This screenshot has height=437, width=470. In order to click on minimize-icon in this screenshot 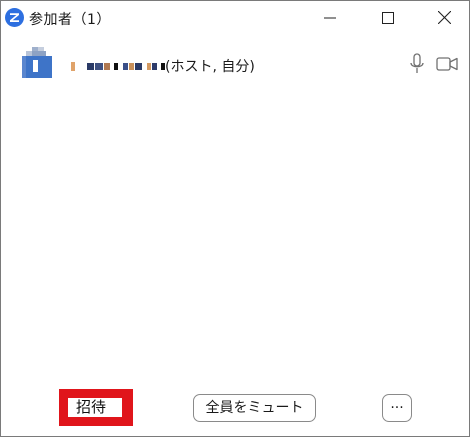, I will do `click(330, 17)`.